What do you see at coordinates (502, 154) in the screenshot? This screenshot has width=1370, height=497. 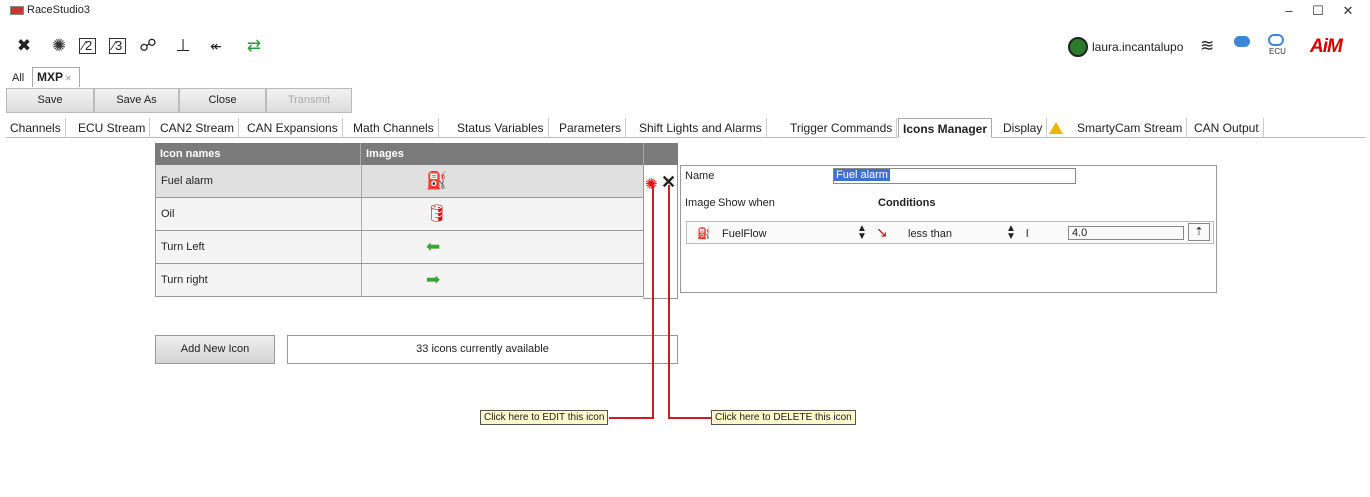 I see `column-header-images: Images` at bounding box center [502, 154].